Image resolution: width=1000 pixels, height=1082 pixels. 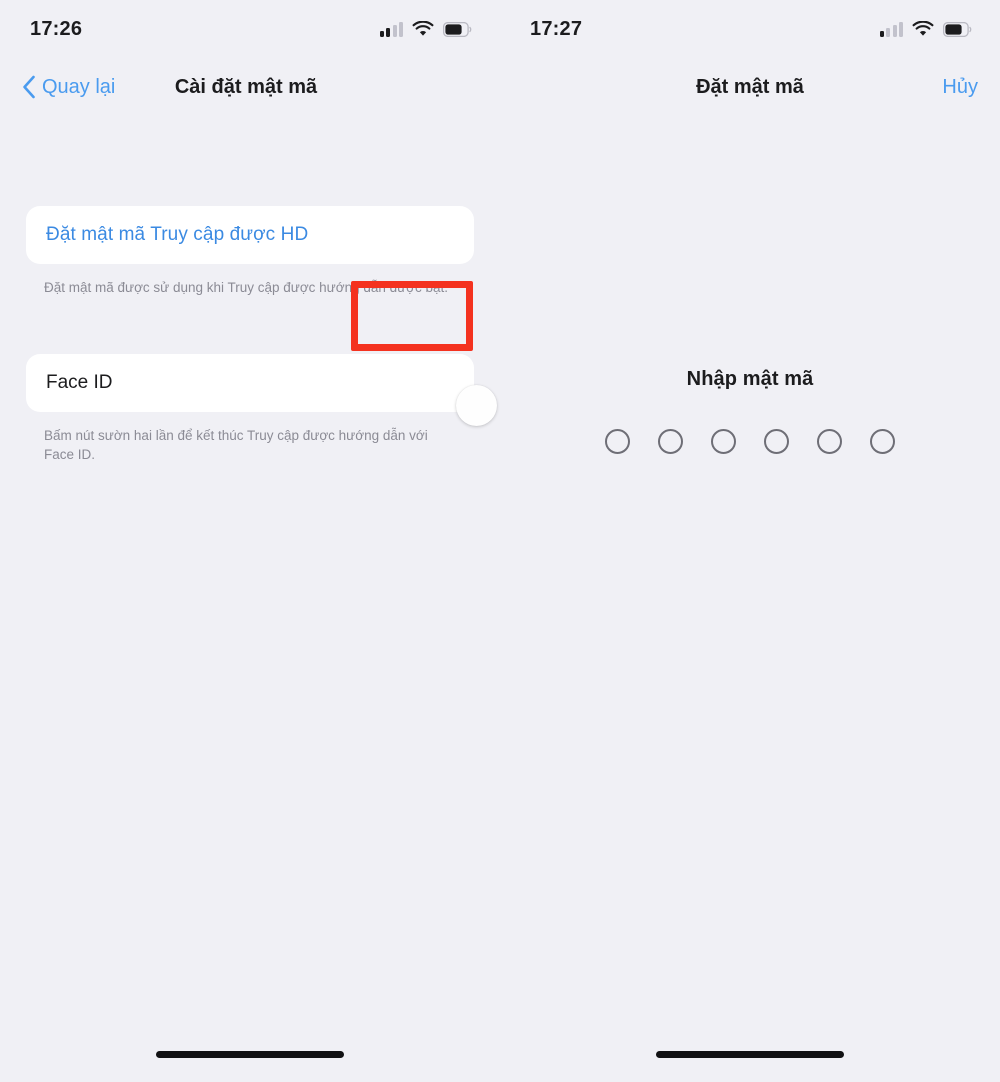 I want to click on page-title: Đặt mật mã, so click(x=750, y=86).